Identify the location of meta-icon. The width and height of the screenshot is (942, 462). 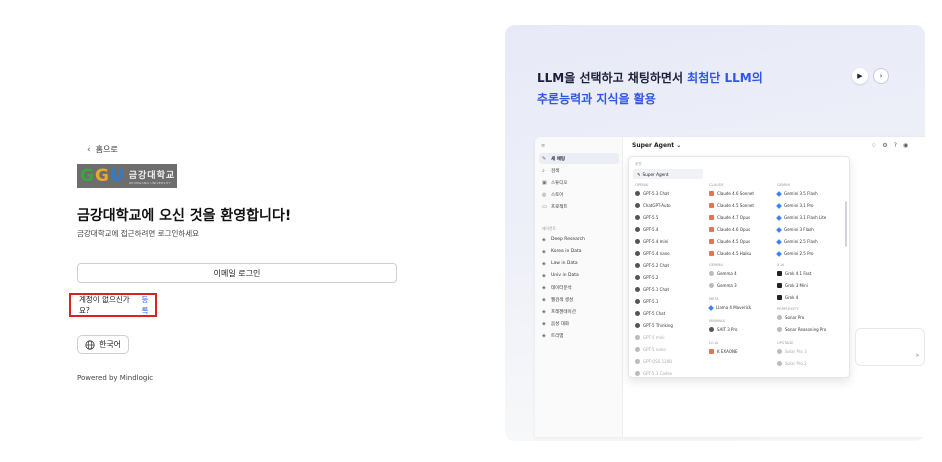
(711, 307).